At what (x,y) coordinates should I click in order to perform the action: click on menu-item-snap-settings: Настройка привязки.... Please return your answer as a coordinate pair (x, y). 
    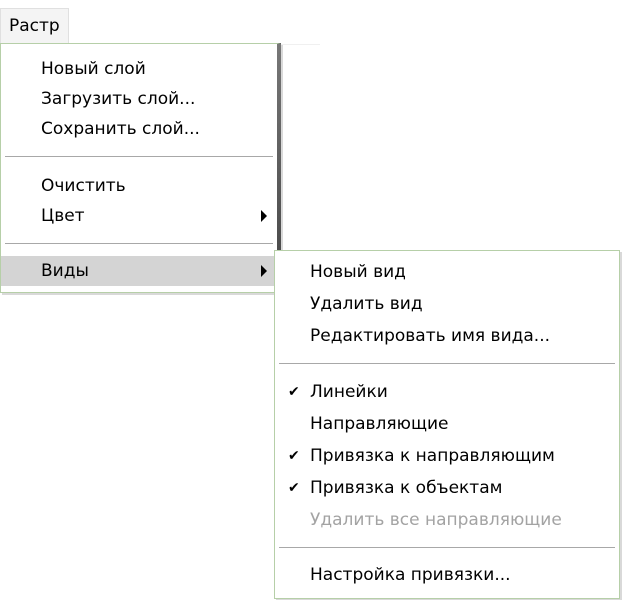
    Looking at the image, I should click on (447, 575).